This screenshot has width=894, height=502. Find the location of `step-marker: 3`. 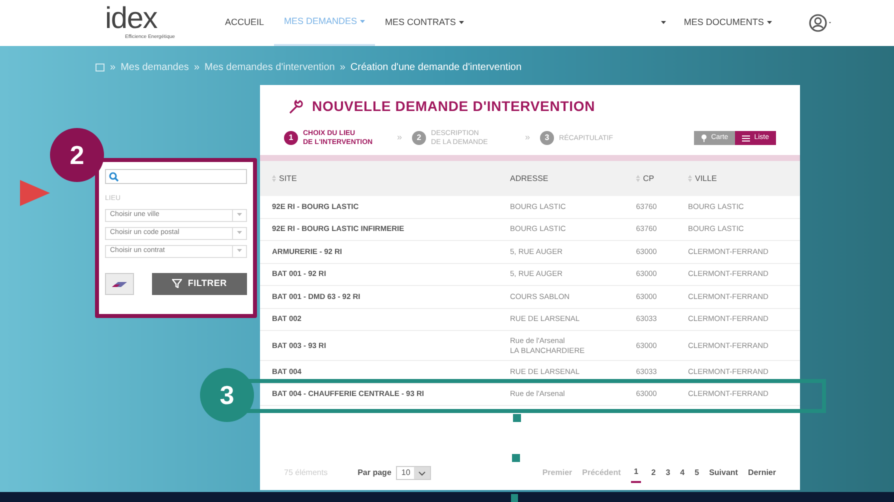

step-marker: 3 is located at coordinates (227, 395).